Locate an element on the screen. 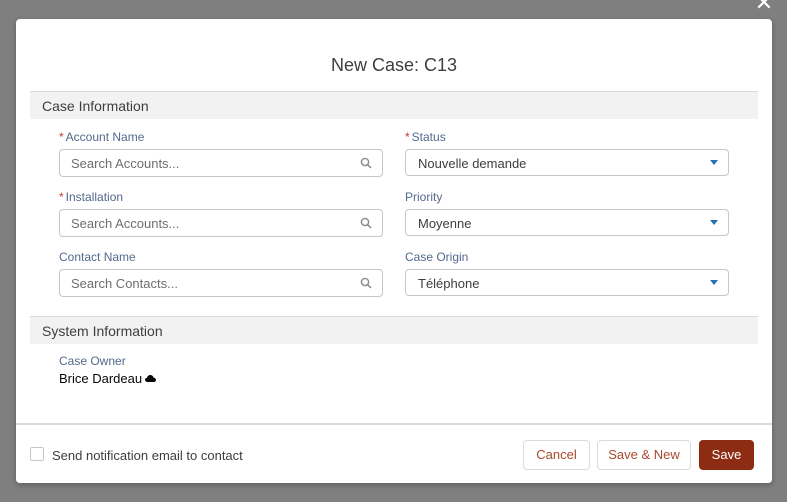  installation-label: * Installation is located at coordinates (91, 197).